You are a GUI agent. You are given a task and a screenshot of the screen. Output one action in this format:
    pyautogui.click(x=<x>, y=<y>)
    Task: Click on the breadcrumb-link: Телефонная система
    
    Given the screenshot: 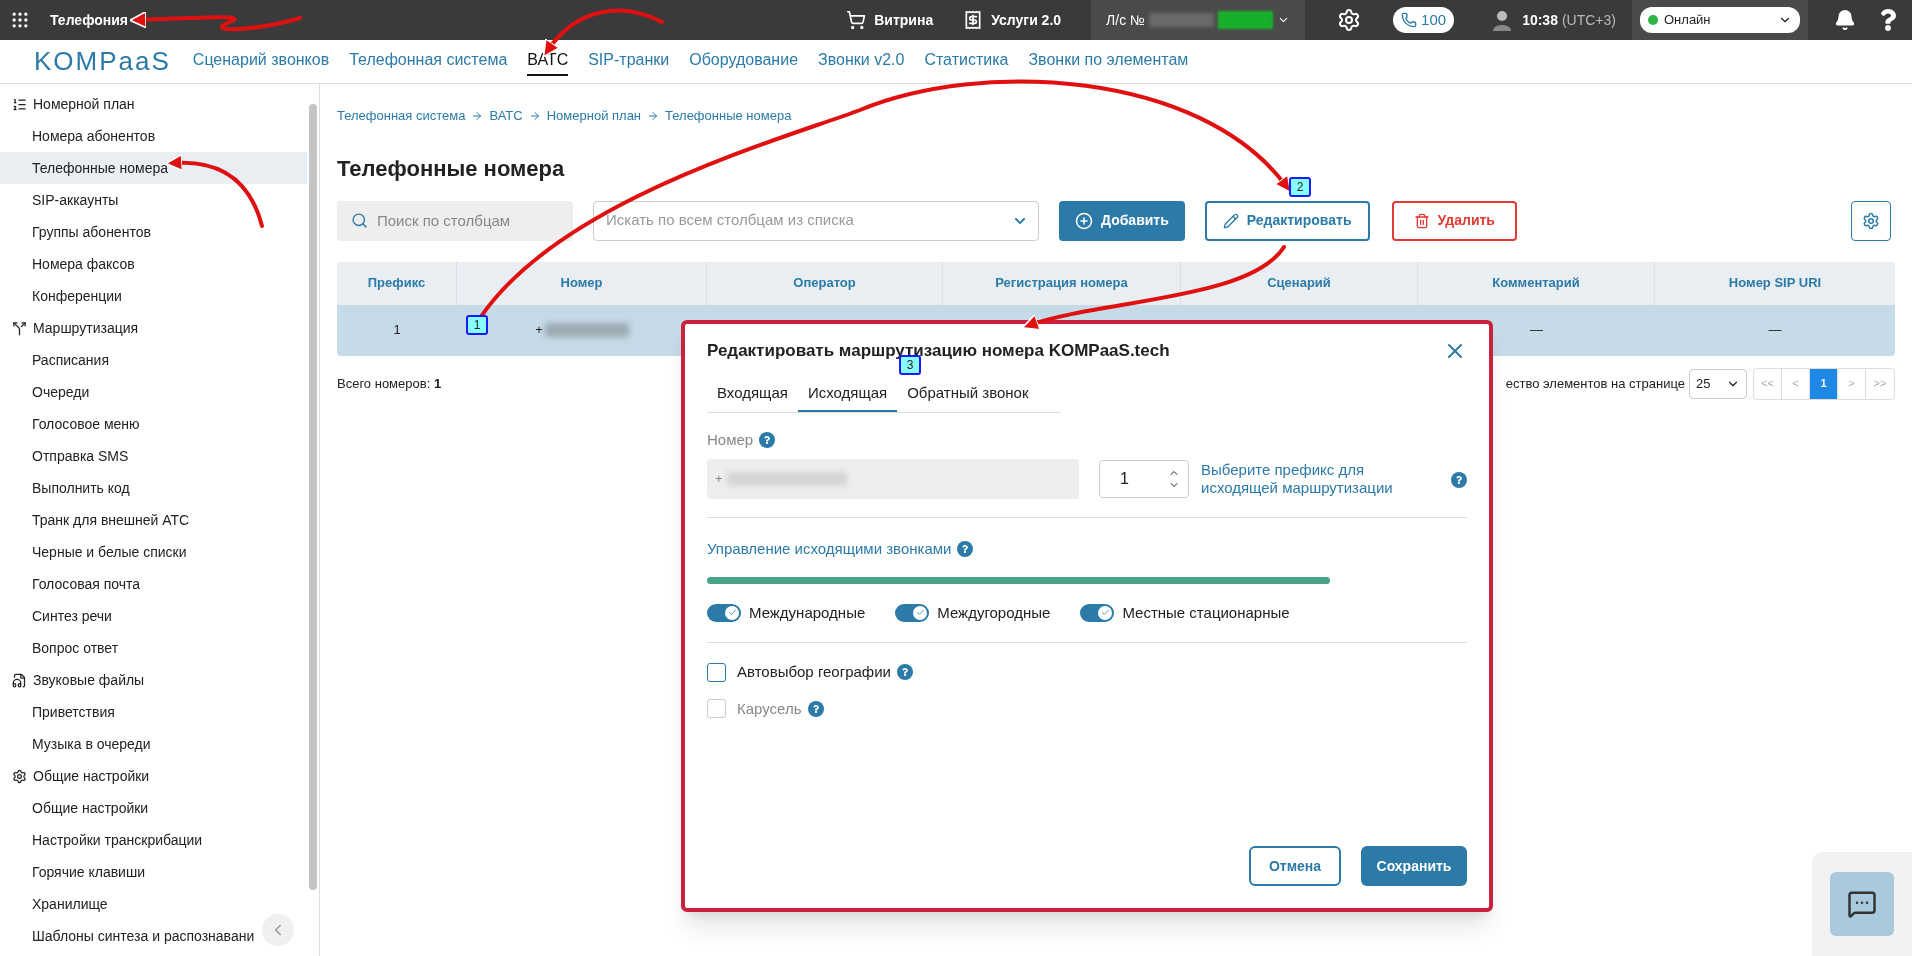 What is the action you would take?
    pyautogui.click(x=401, y=116)
    